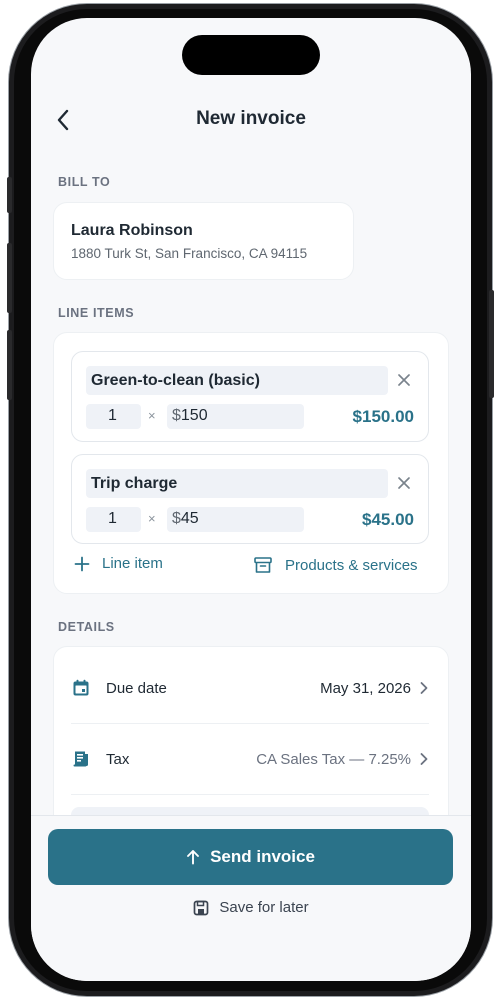 This screenshot has height=1000, width=501. I want to click on unit-price-input: $150, so click(235, 416).